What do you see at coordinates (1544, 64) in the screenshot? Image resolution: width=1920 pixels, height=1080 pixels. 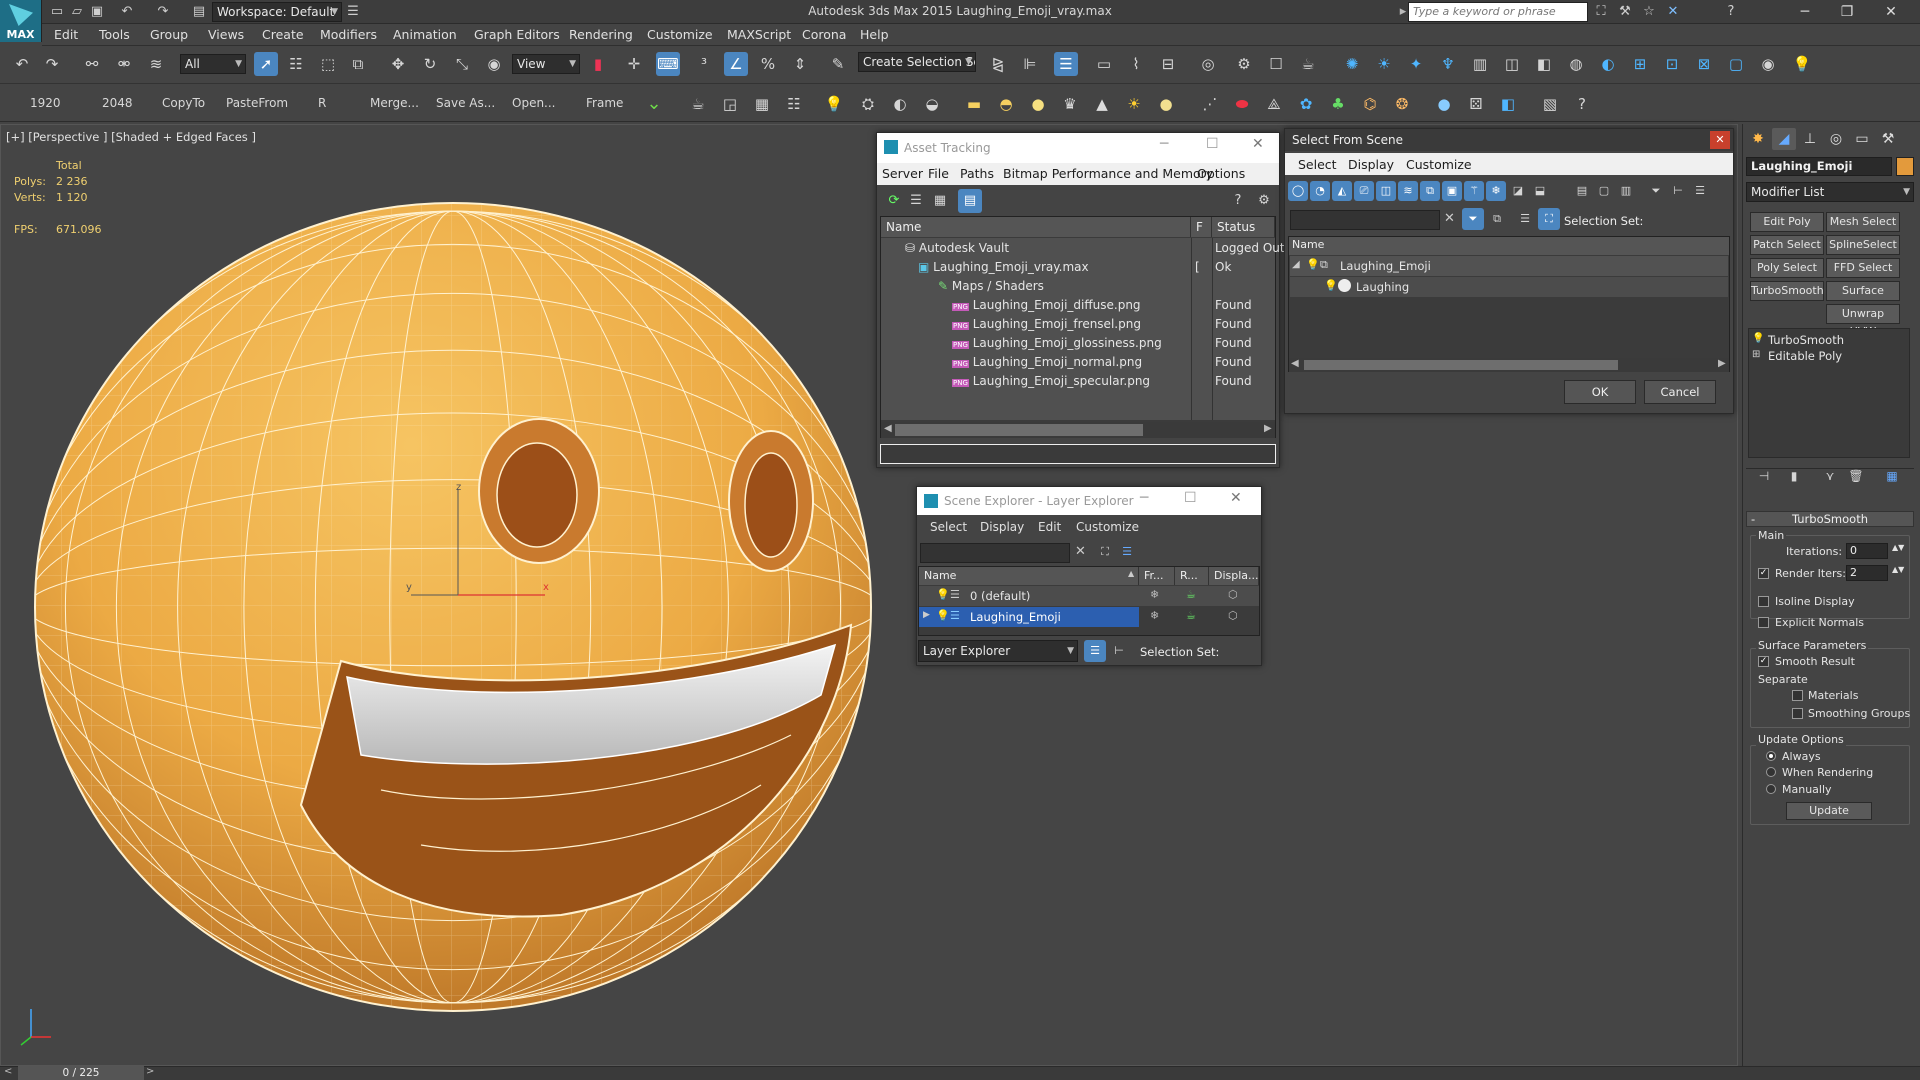 I see `gpu-render-icon: ◧` at bounding box center [1544, 64].